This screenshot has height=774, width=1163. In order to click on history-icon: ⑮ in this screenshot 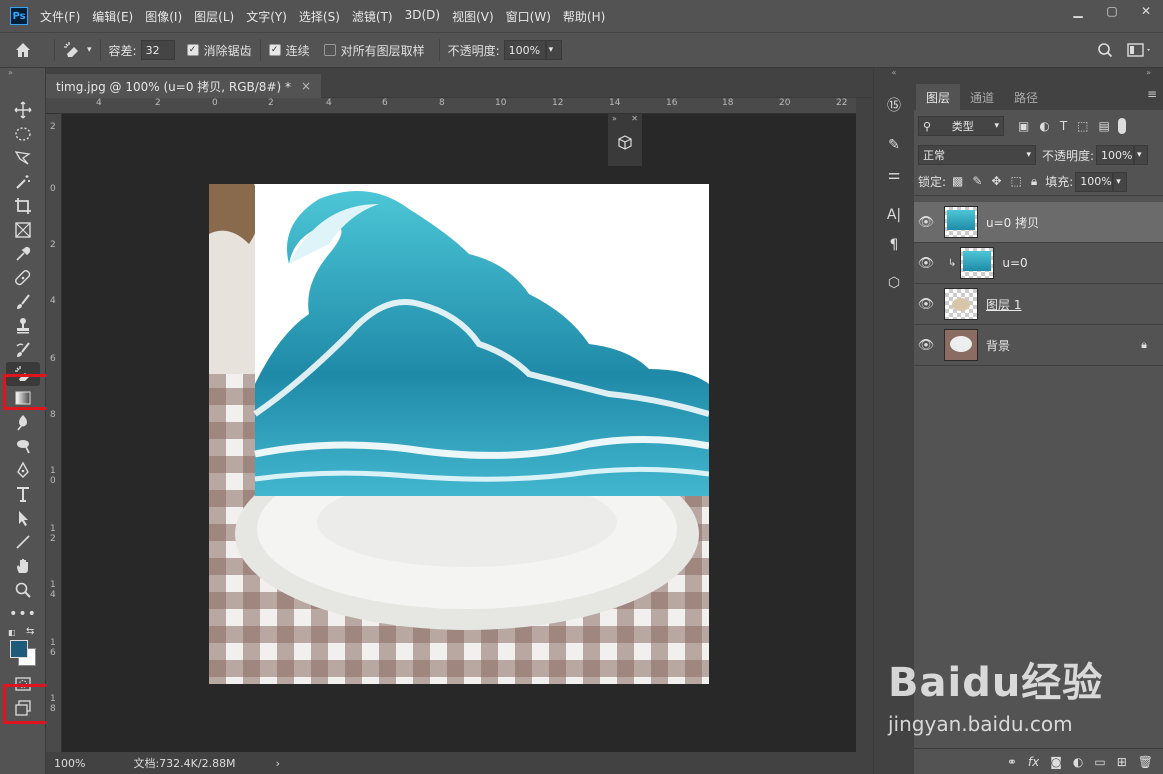, I will do `click(894, 105)`.